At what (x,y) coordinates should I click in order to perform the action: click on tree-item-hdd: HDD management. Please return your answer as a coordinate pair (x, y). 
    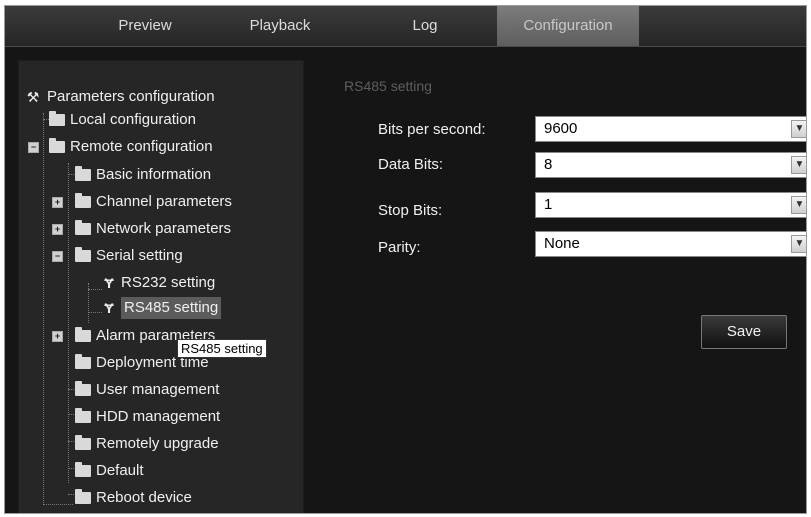
    Looking at the image, I should click on (147, 417).